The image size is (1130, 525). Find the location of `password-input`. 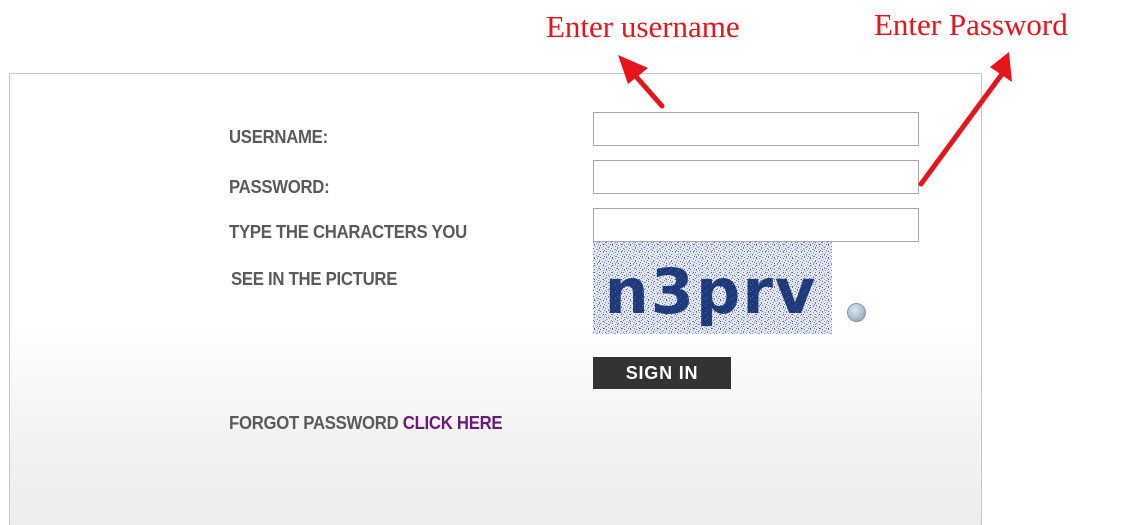

password-input is located at coordinates (756, 177).